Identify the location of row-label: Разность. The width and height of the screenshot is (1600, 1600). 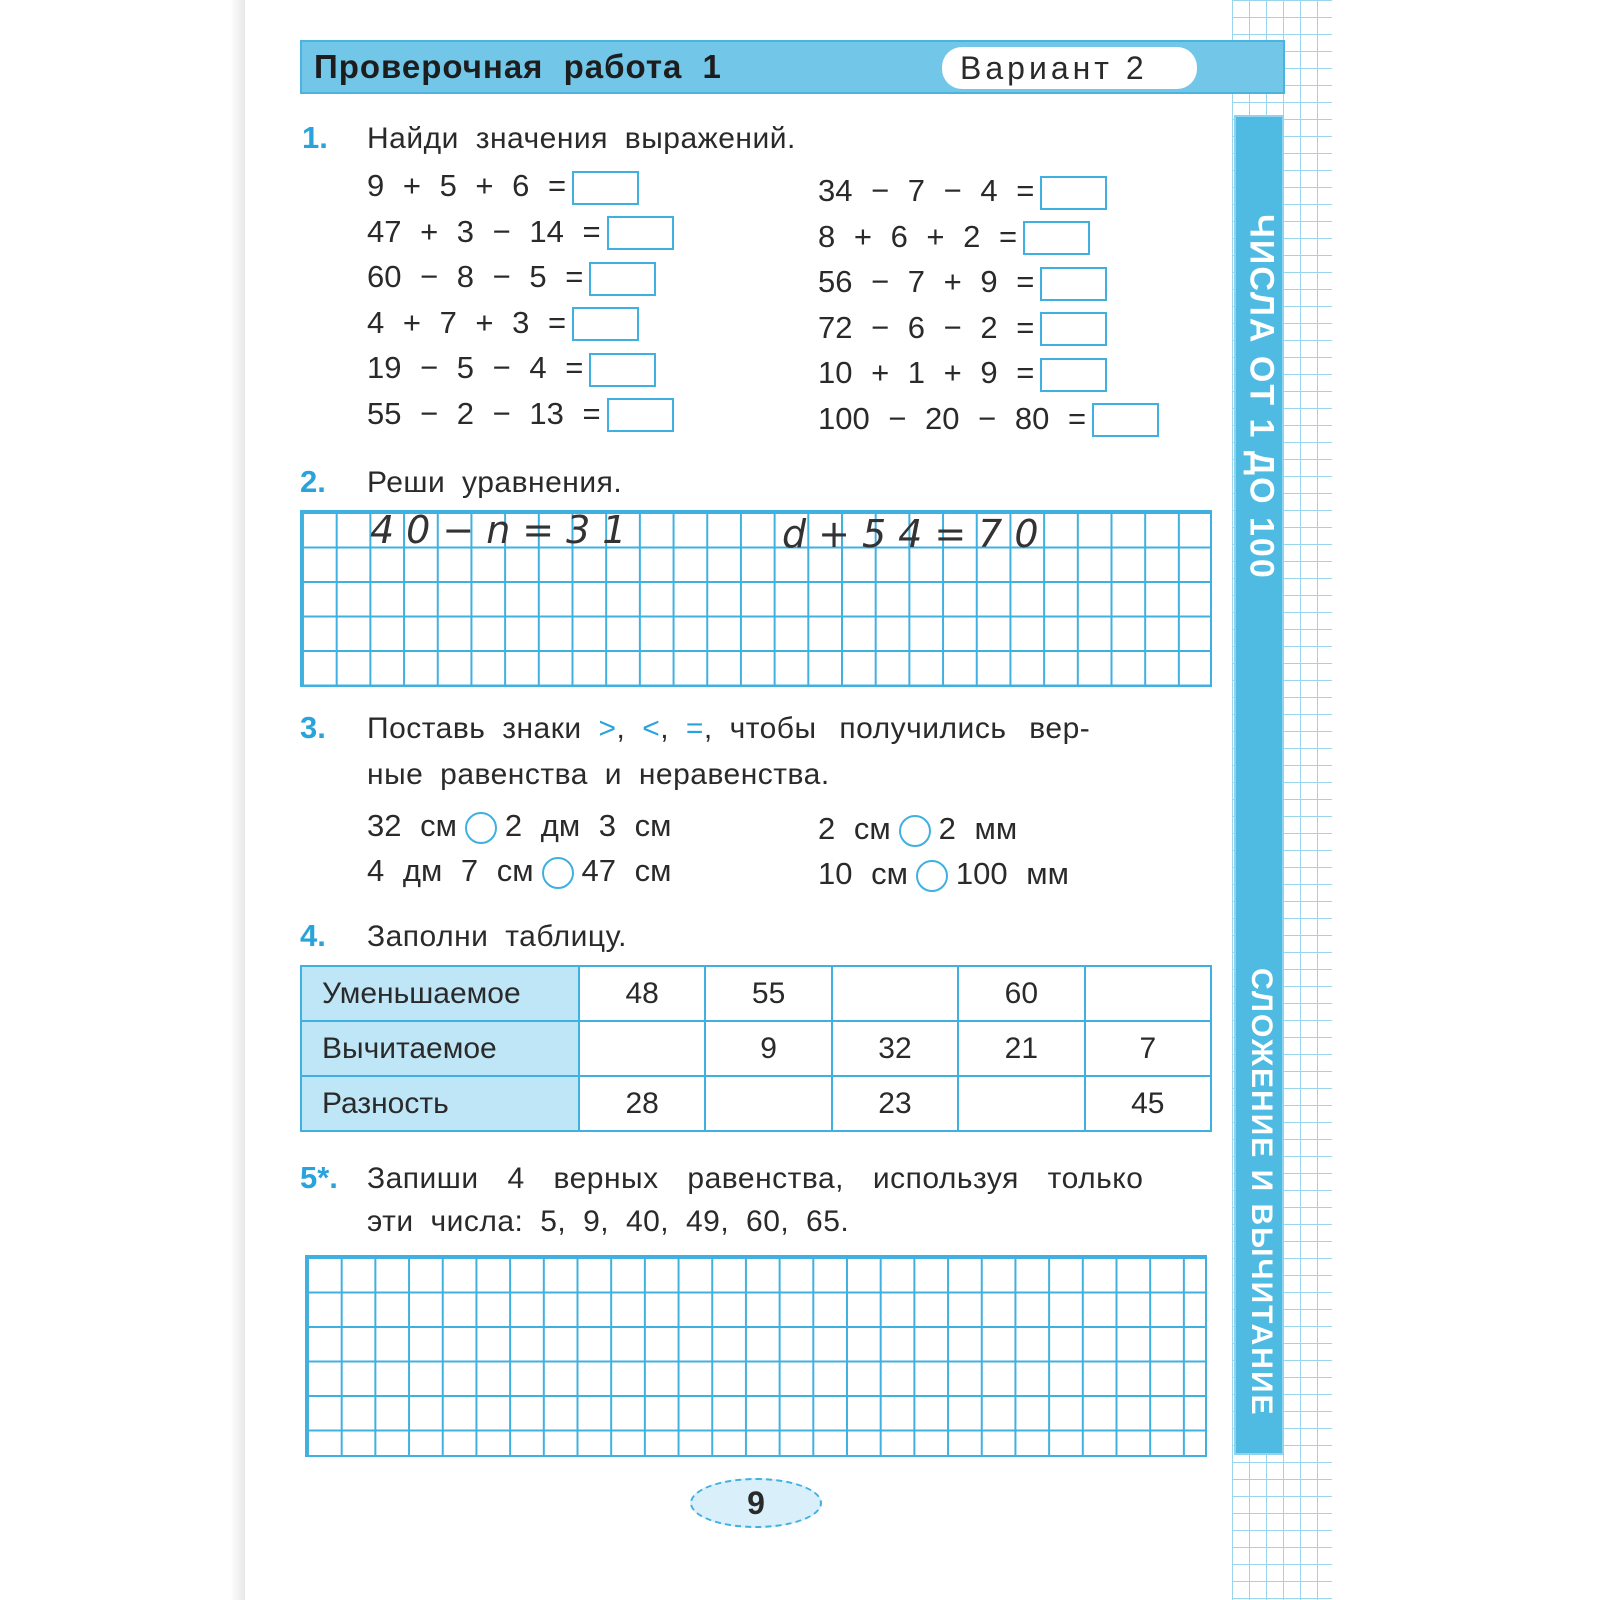
(440, 1103).